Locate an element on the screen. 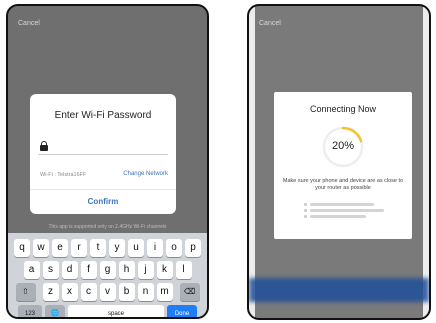 This screenshot has width=436, height=323. key-u: u is located at coordinates (136, 248).